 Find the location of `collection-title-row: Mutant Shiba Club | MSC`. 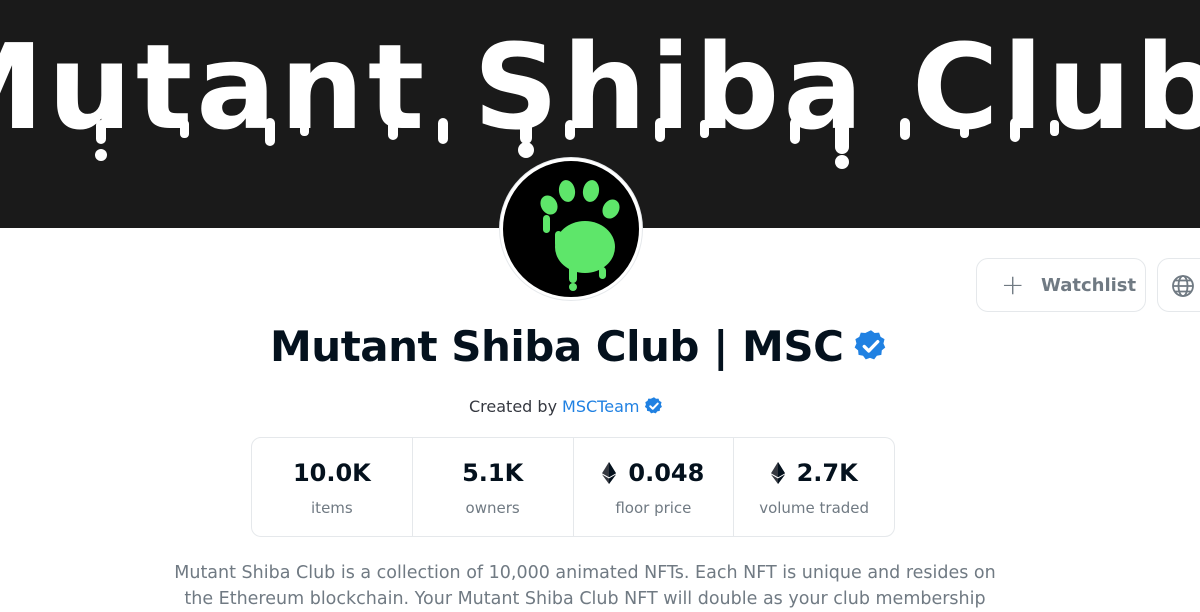

collection-title-row: Mutant Shiba Club | MSC is located at coordinates (579, 346).